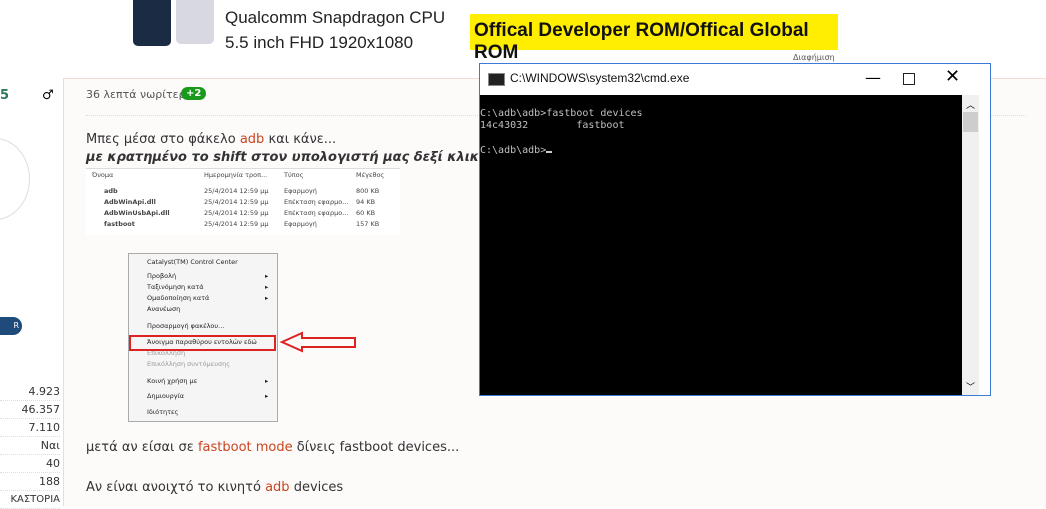 This screenshot has height=509, width=1046. Describe the element at coordinates (294, 175) in the screenshot. I see `column-header: Τύπος` at that location.